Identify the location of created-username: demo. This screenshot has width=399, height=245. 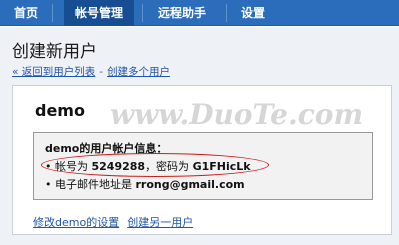
(60, 110).